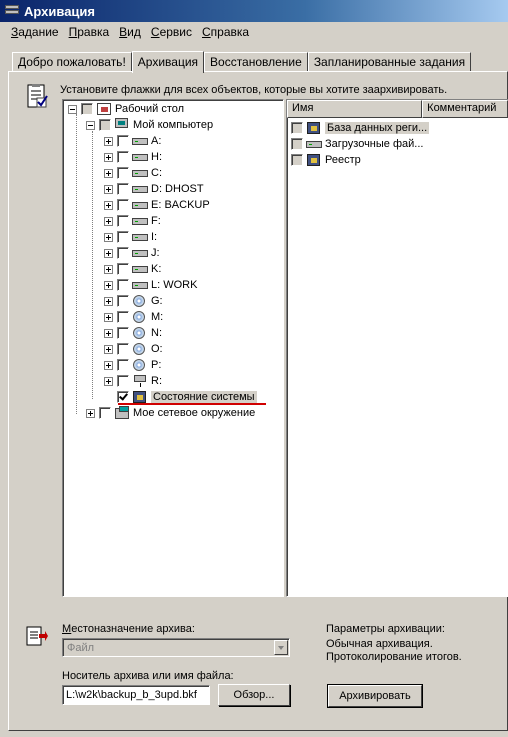 This screenshot has width=508, height=737. I want to click on menu-help: Справка, so click(225, 32).